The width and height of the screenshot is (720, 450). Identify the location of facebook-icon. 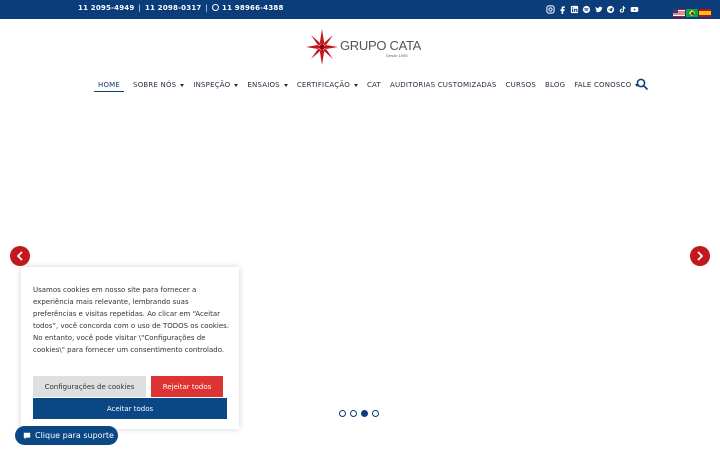
(562, 9).